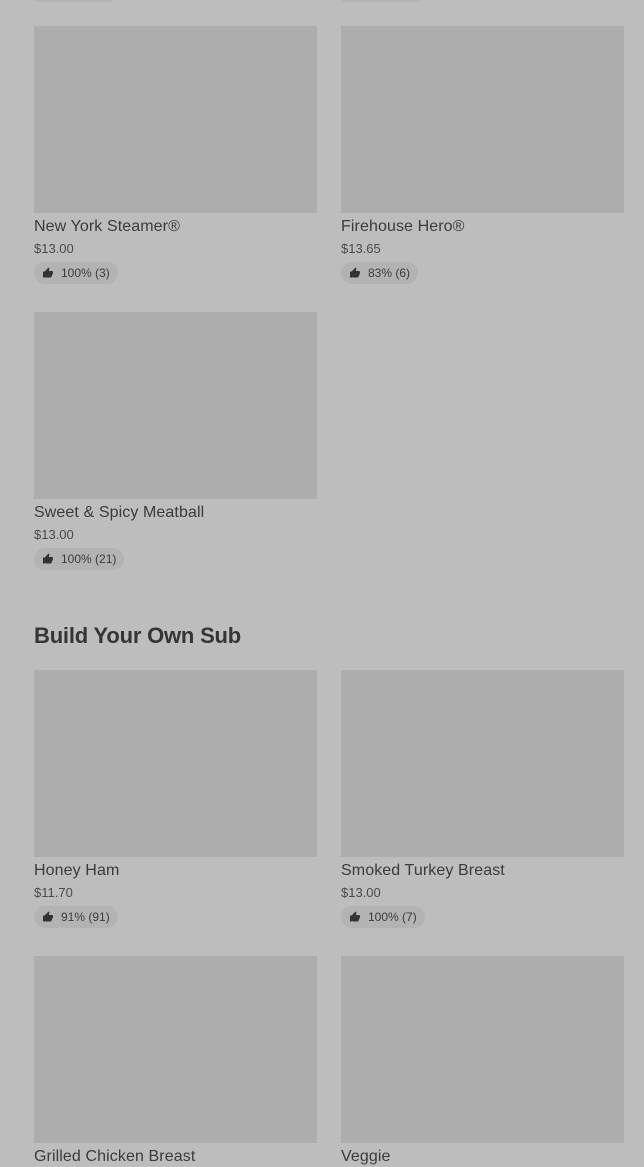  Describe the element at coordinates (85, 273) in the screenshot. I see `rating-text: 100% (3)` at that location.